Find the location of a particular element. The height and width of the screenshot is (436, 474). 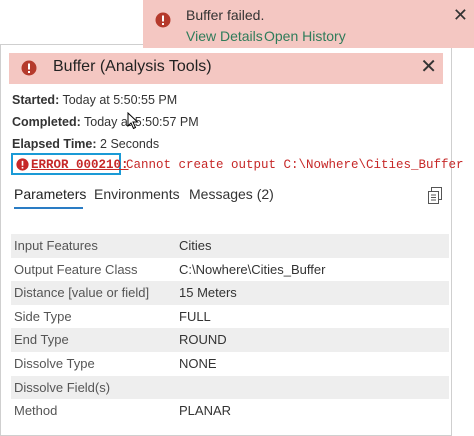

error-code-highlight: ERROR 000210: is located at coordinates (70, 164).